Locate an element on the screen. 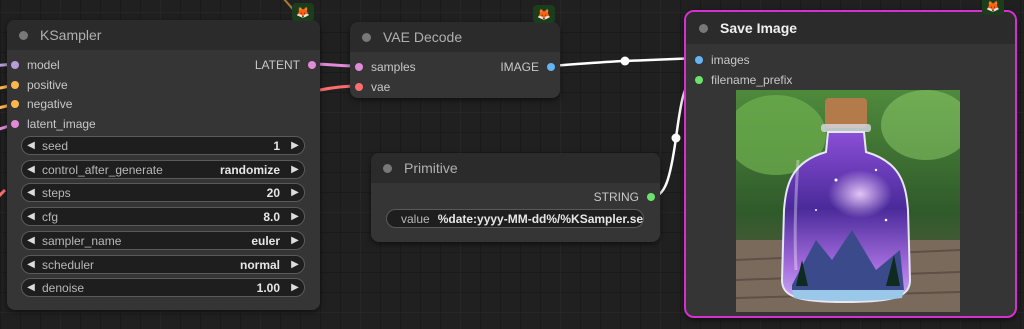 This screenshot has height=329, width=1024. ksampler-title-bar: KSampler is located at coordinates (163, 35).